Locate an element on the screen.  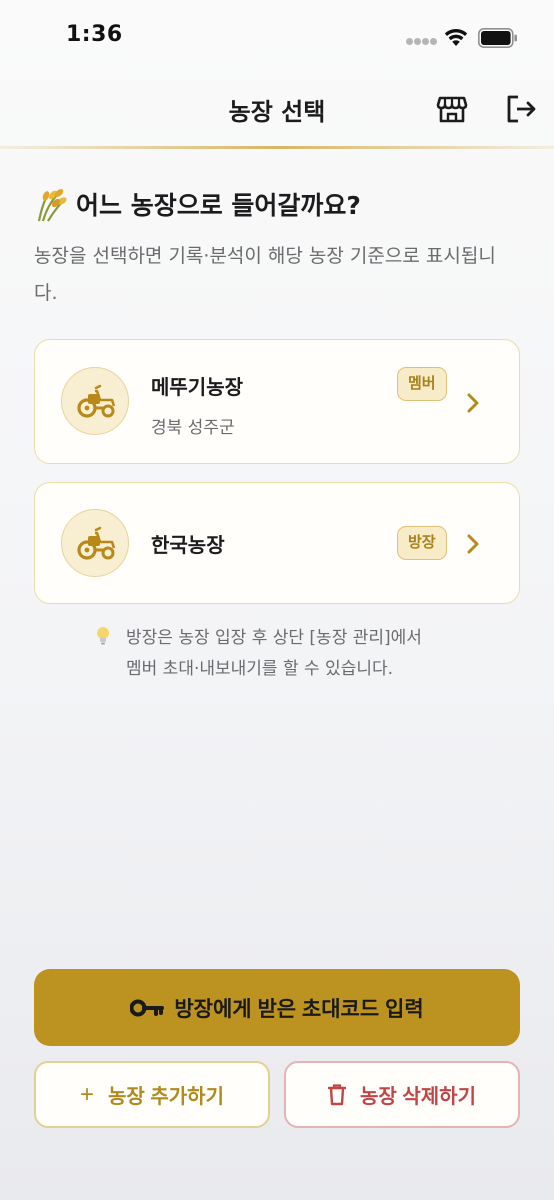
farm-name: 한국농장 is located at coordinates (188, 545).